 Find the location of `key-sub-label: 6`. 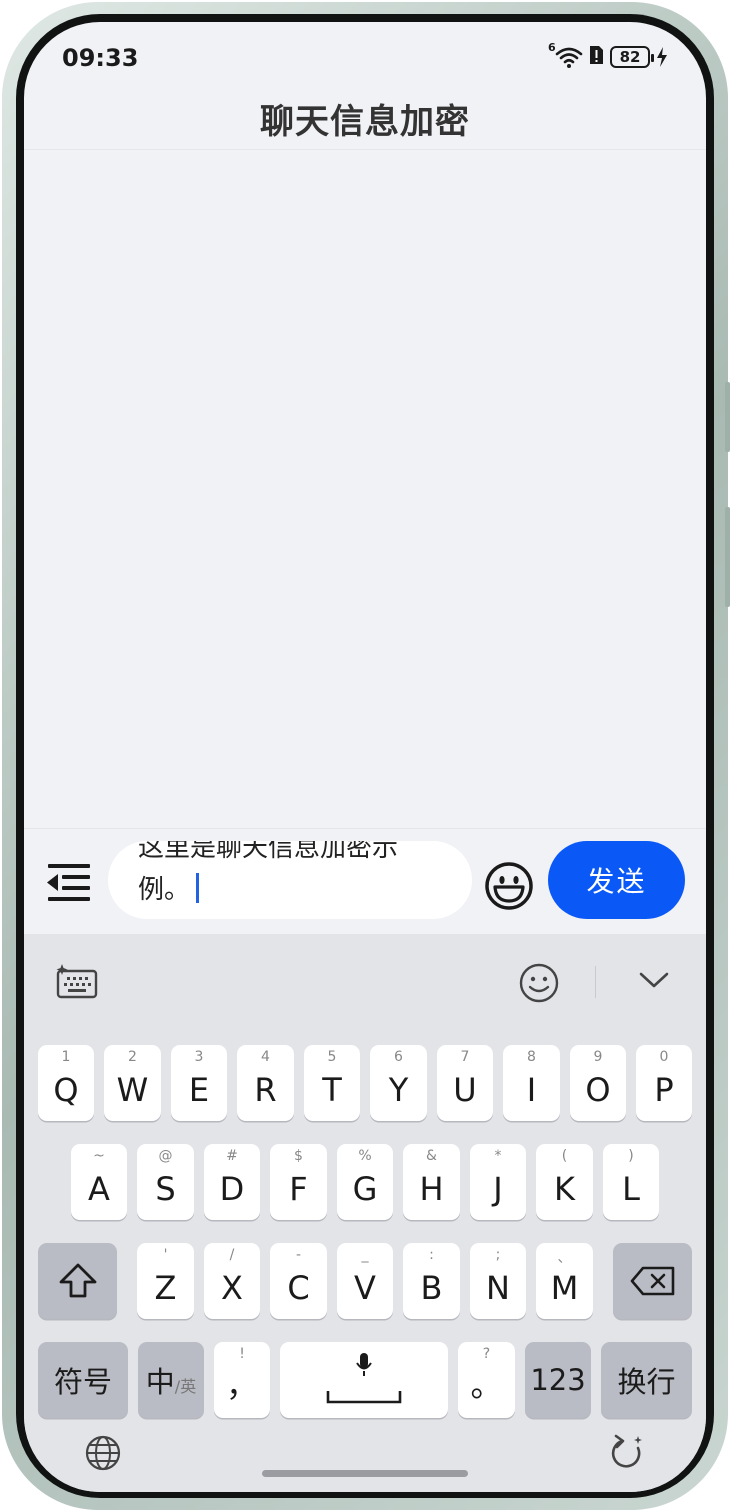

key-sub-label: 6 is located at coordinates (398, 1057).